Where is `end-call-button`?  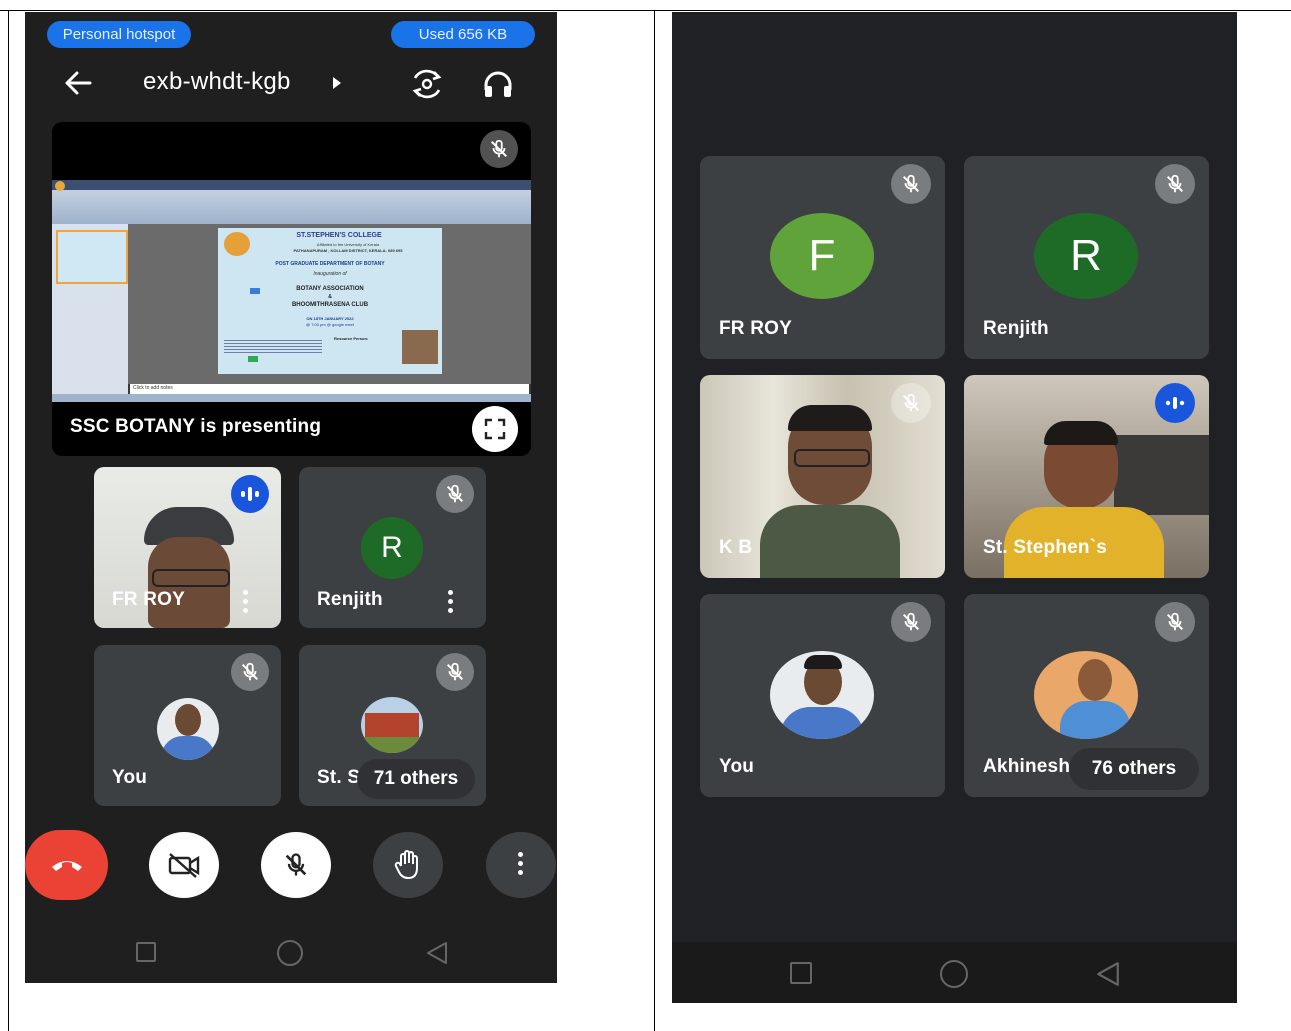 end-call-button is located at coordinates (66, 865).